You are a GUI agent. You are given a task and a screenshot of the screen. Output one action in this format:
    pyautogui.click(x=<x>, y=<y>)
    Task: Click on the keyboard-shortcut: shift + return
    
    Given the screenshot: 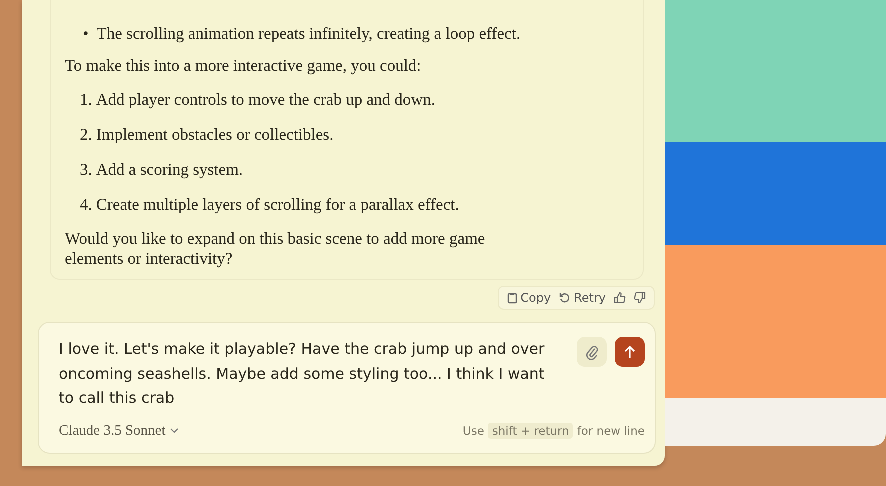 What is the action you would take?
    pyautogui.click(x=531, y=431)
    